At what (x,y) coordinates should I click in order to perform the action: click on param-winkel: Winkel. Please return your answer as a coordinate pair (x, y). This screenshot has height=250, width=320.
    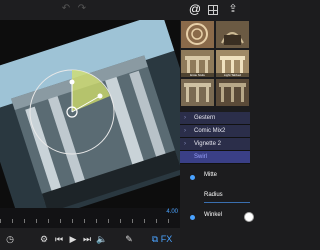
    Looking at the image, I should click on (217, 218).